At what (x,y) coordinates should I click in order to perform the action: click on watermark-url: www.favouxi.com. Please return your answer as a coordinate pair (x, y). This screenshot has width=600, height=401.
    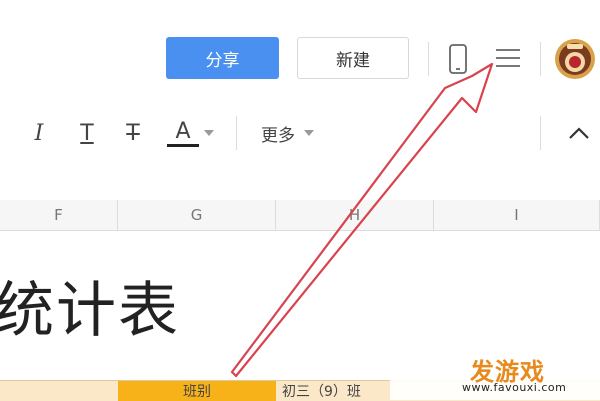
    Looking at the image, I should click on (514, 387).